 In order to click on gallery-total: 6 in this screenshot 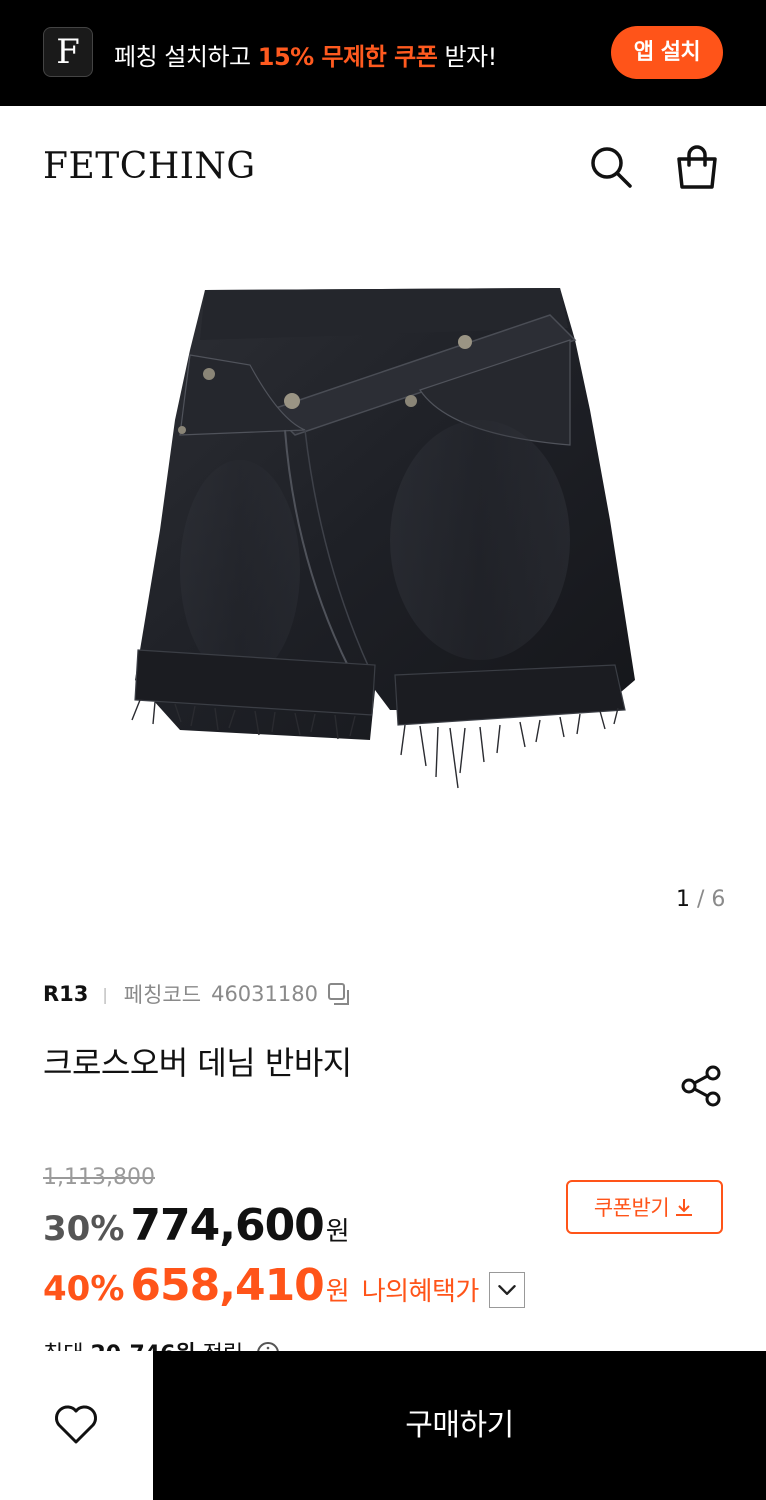, I will do `click(718, 899)`.